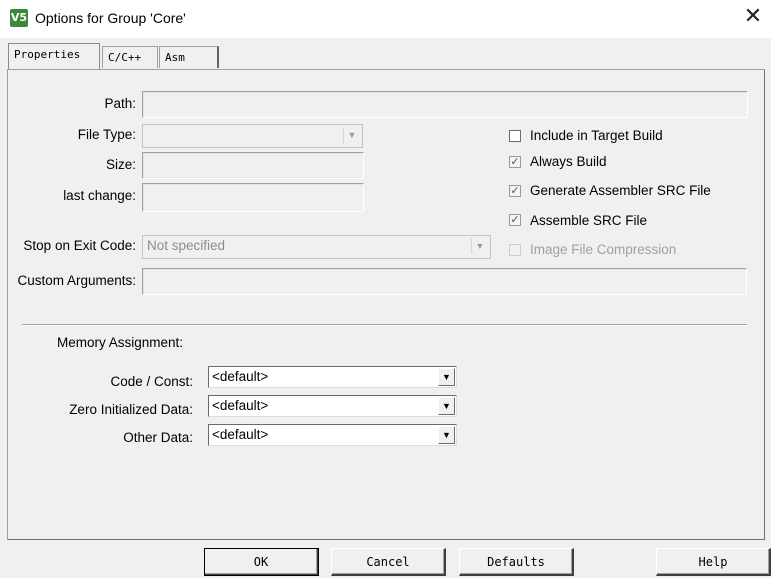 The image size is (771, 578). I want to click on app-logo-icon: V5, so click(19, 18).